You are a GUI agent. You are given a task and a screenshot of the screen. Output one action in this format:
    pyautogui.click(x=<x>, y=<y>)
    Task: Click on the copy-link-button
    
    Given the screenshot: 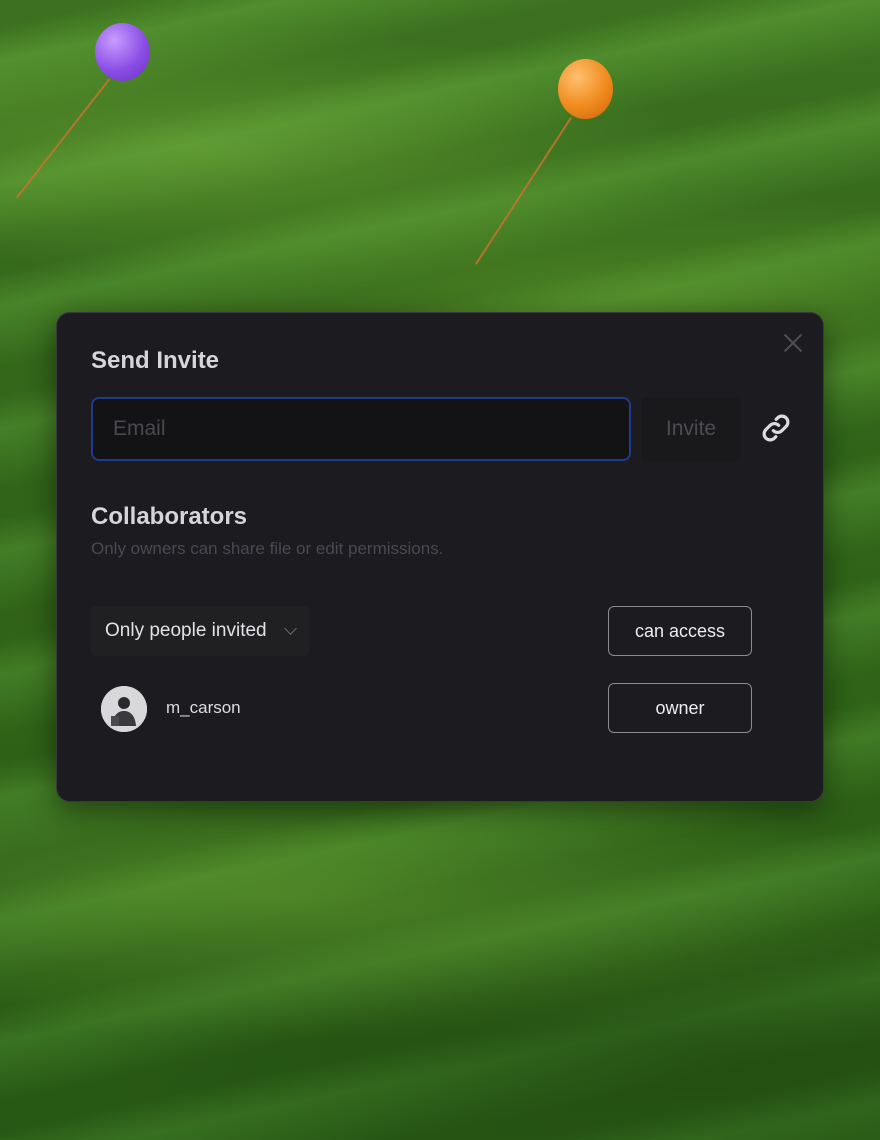 What is the action you would take?
    pyautogui.click(x=776, y=428)
    